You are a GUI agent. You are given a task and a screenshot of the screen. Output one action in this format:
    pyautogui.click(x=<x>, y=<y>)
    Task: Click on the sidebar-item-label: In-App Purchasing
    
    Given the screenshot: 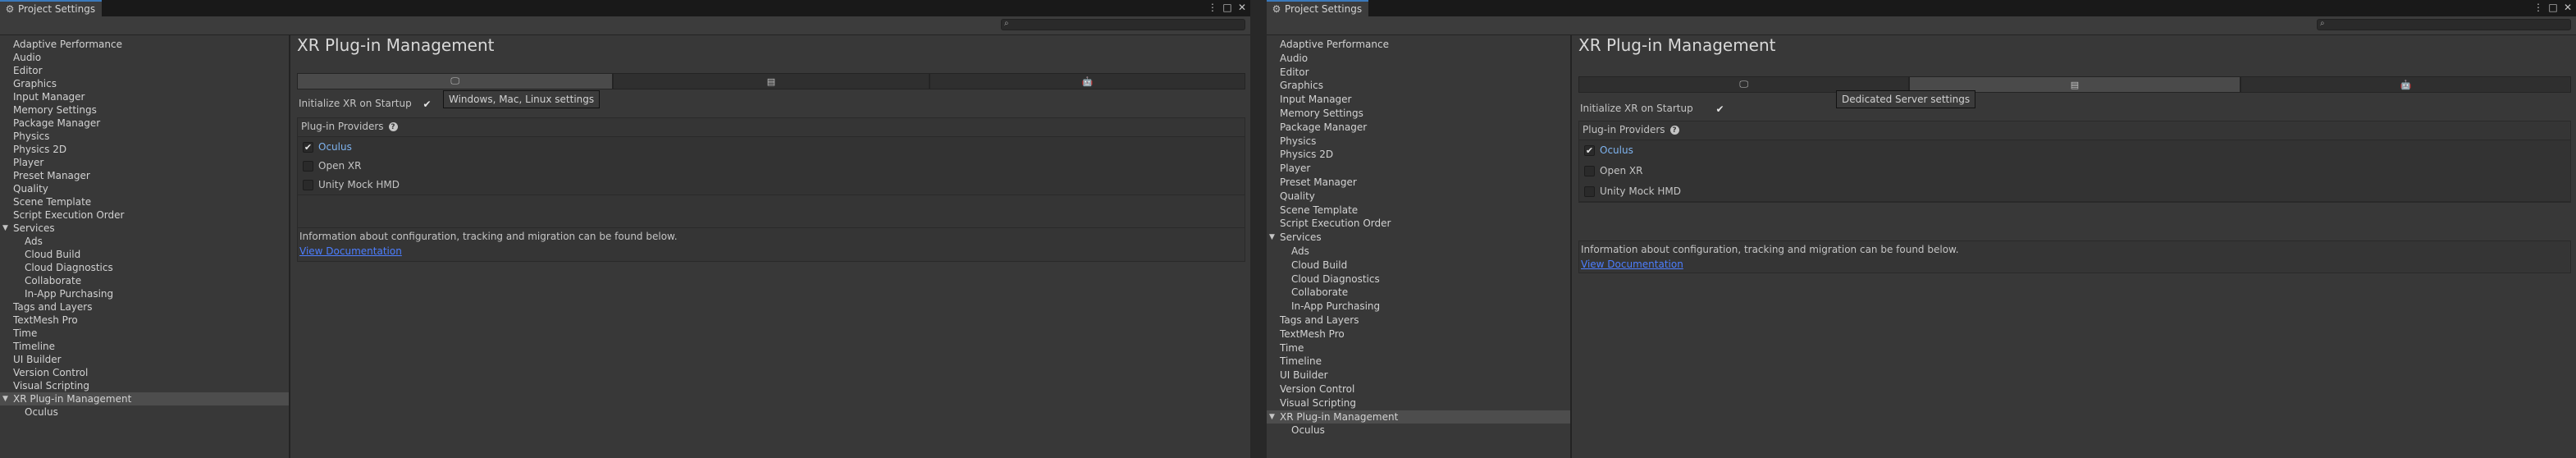 What is the action you would take?
    pyautogui.click(x=70, y=294)
    